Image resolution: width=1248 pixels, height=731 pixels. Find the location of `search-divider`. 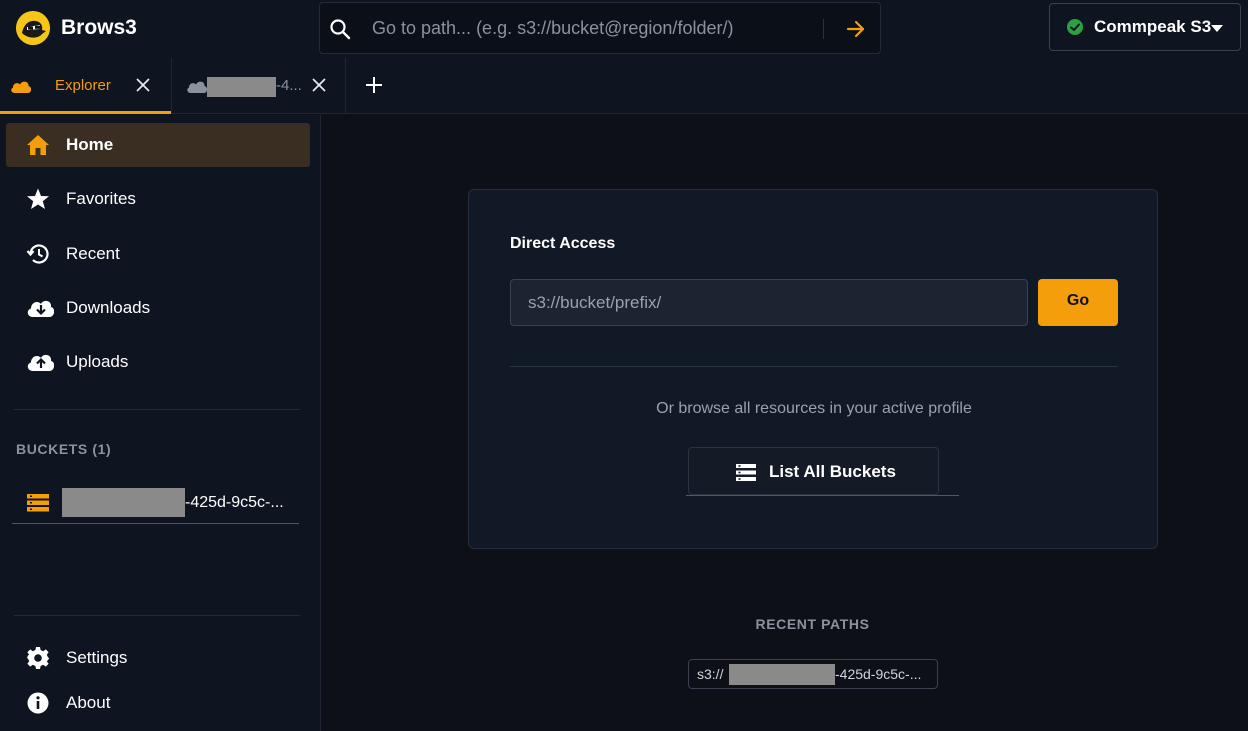

search-divider is located at coordinates (823, 29).